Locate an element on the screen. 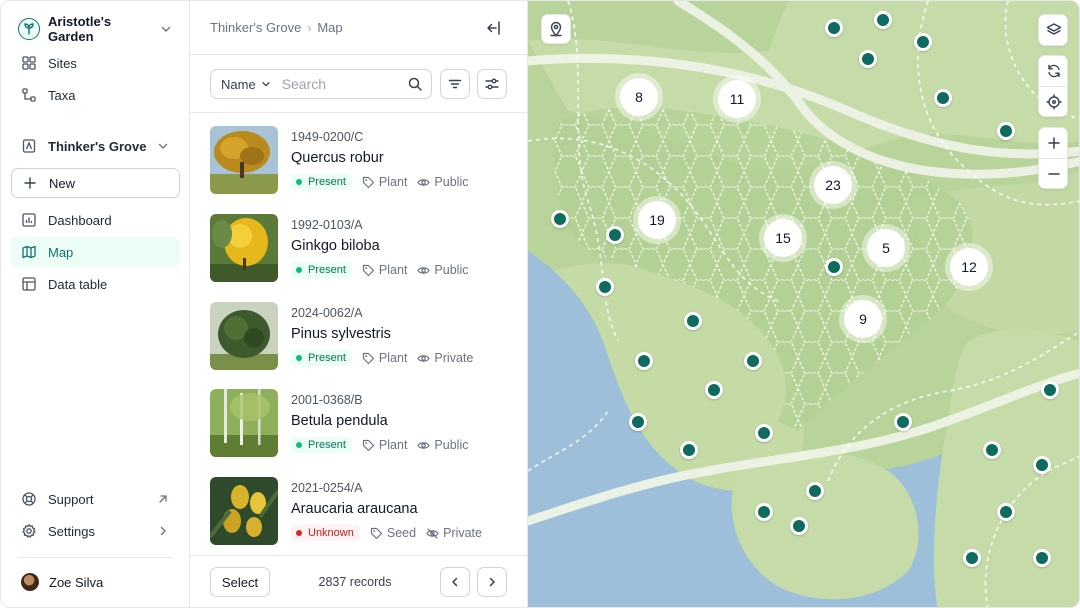 This screenshot has width=1080, height=608. zoom-in-button is located at coordinates (1053, 143).